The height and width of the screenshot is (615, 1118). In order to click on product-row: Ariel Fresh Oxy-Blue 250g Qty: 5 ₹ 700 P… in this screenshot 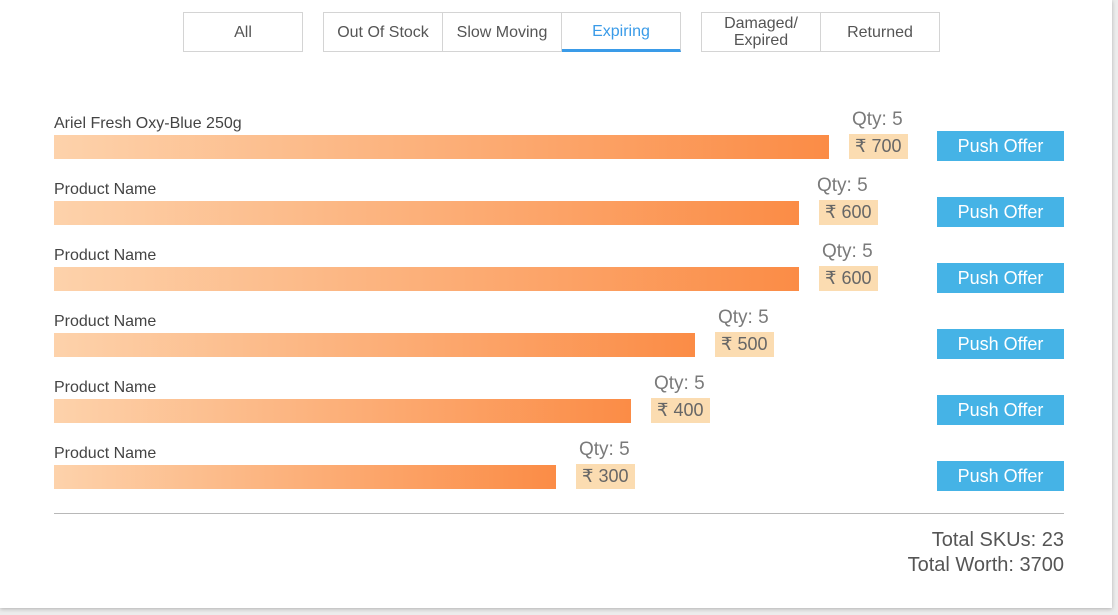, I will do `click(556, 142)`.